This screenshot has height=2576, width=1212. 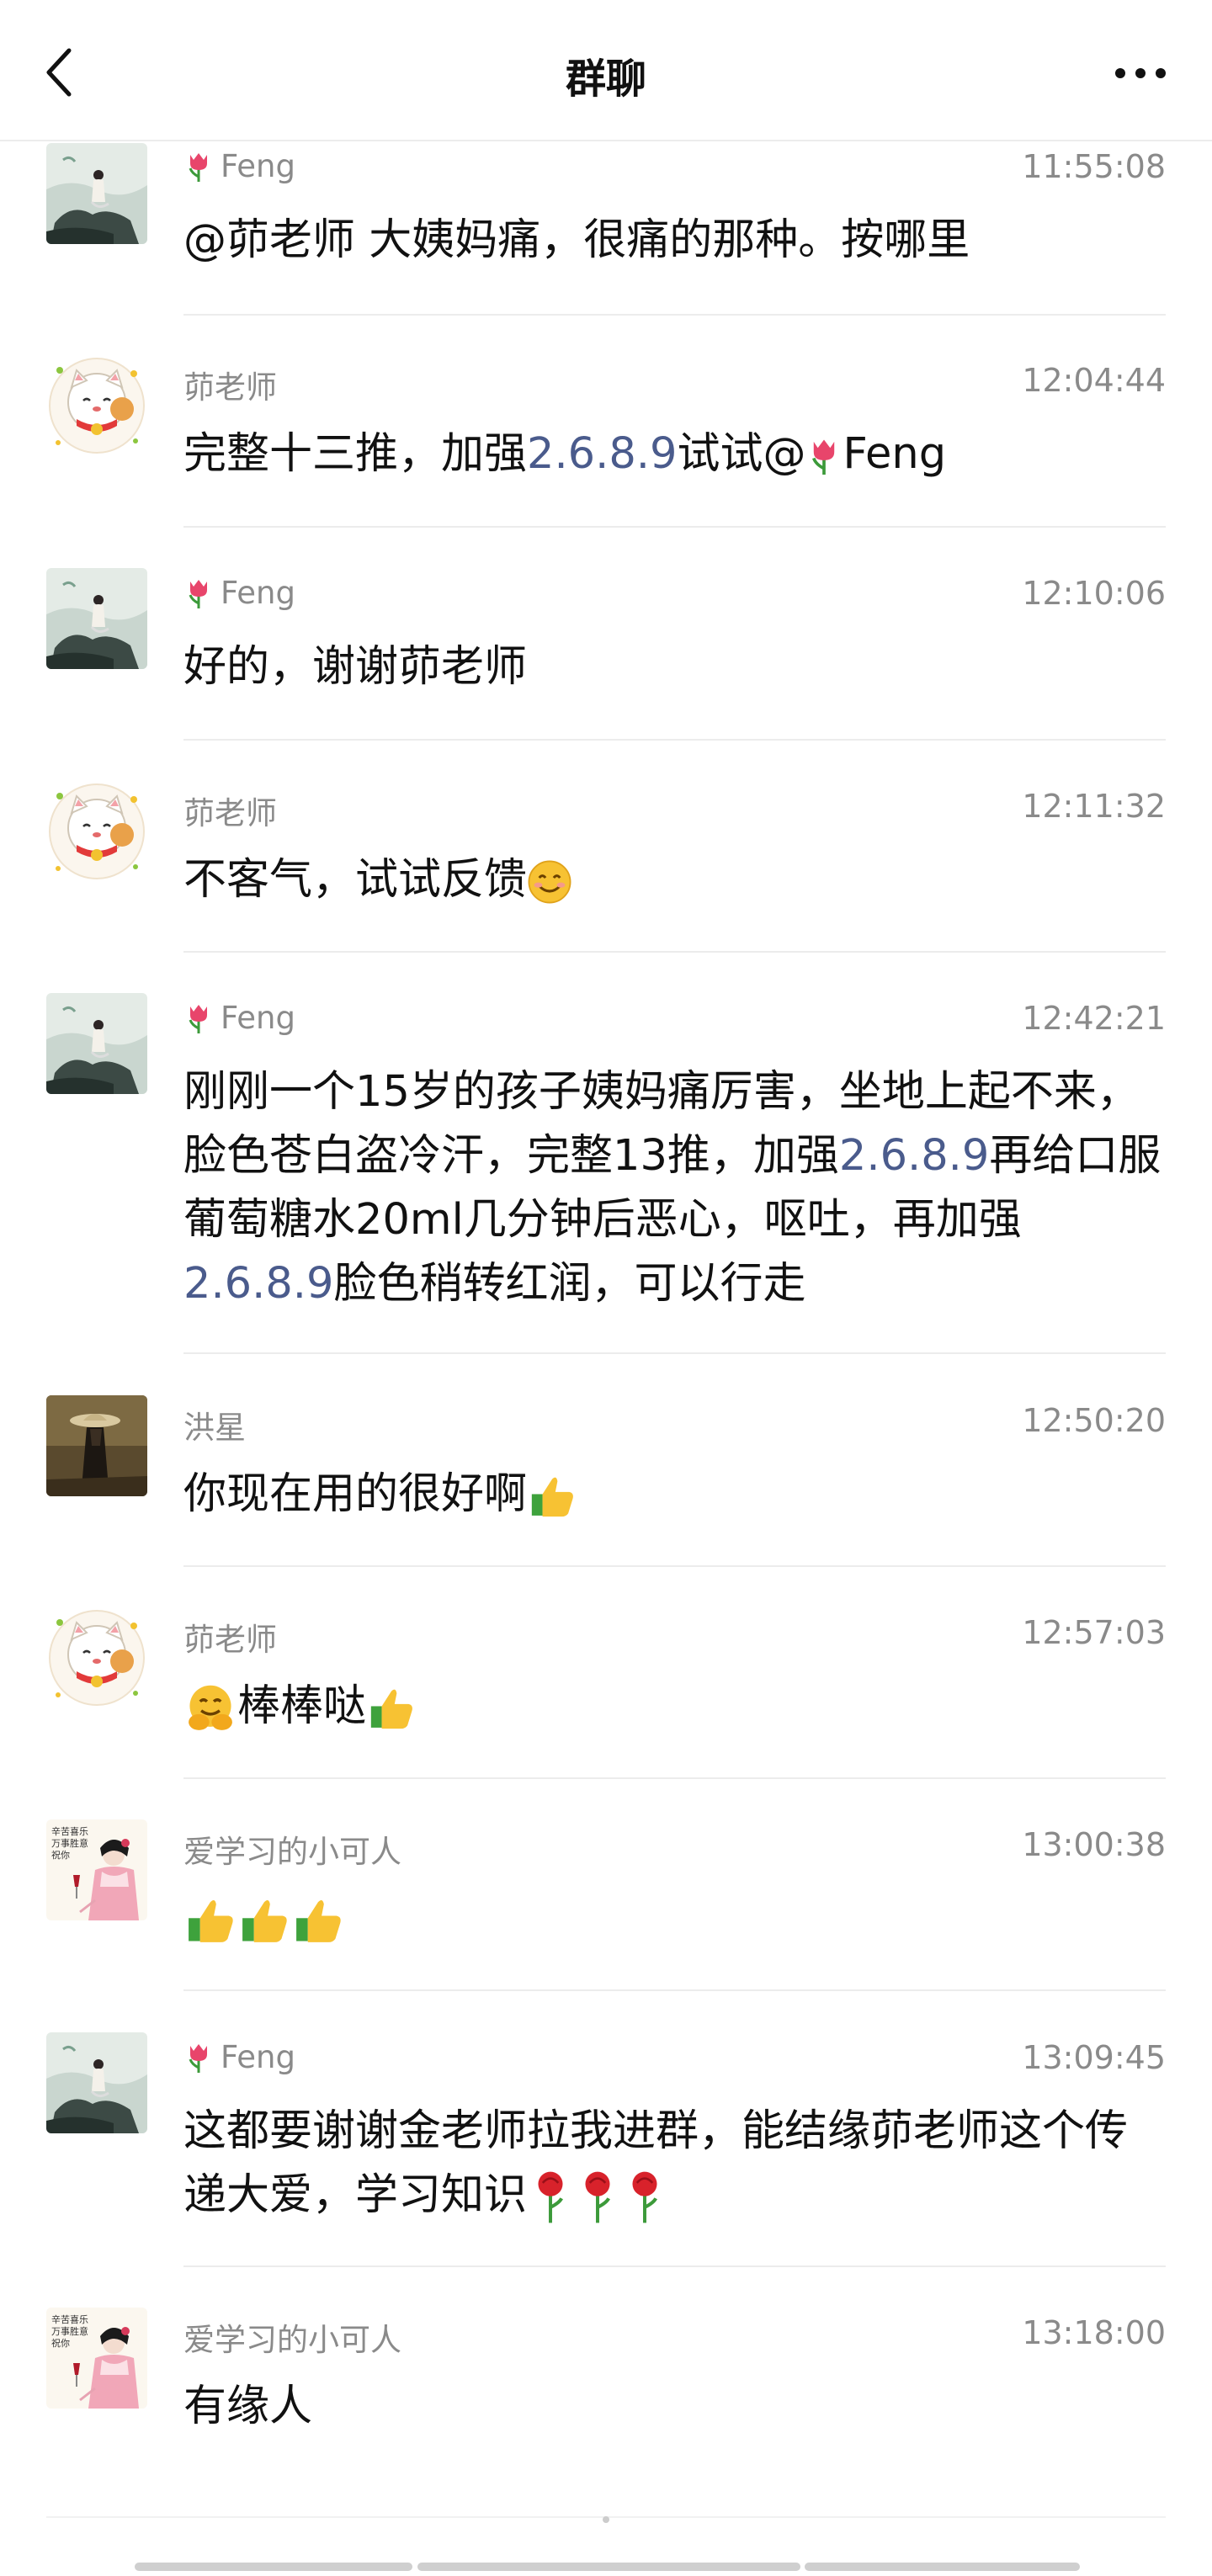 What do you see at coordinates (605, 80) in the screenshot?
I see `page-title: 群聊` at bounding box center [605, 80].